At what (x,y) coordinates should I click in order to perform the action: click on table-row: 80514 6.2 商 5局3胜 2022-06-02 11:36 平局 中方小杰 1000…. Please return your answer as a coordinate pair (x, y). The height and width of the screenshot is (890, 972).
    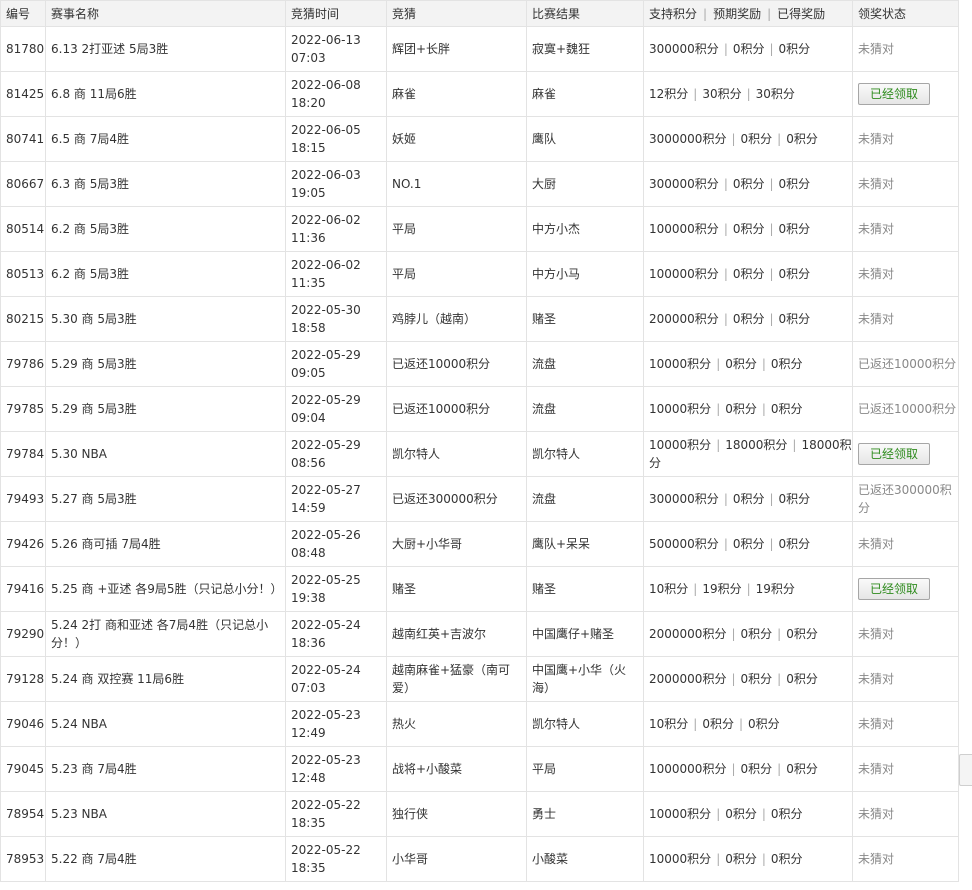
    Looking at the image, I should click on (479, 229).